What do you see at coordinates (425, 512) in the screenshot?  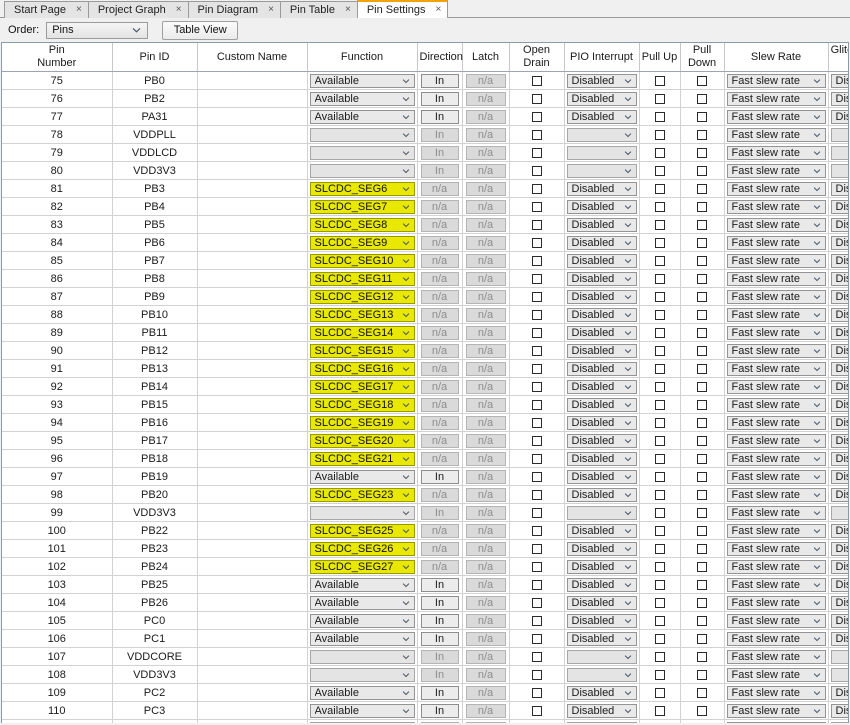 I see `table-row: 99 VDD3V3 In n/a Fast slew rate` at bounding box center [425, 512].